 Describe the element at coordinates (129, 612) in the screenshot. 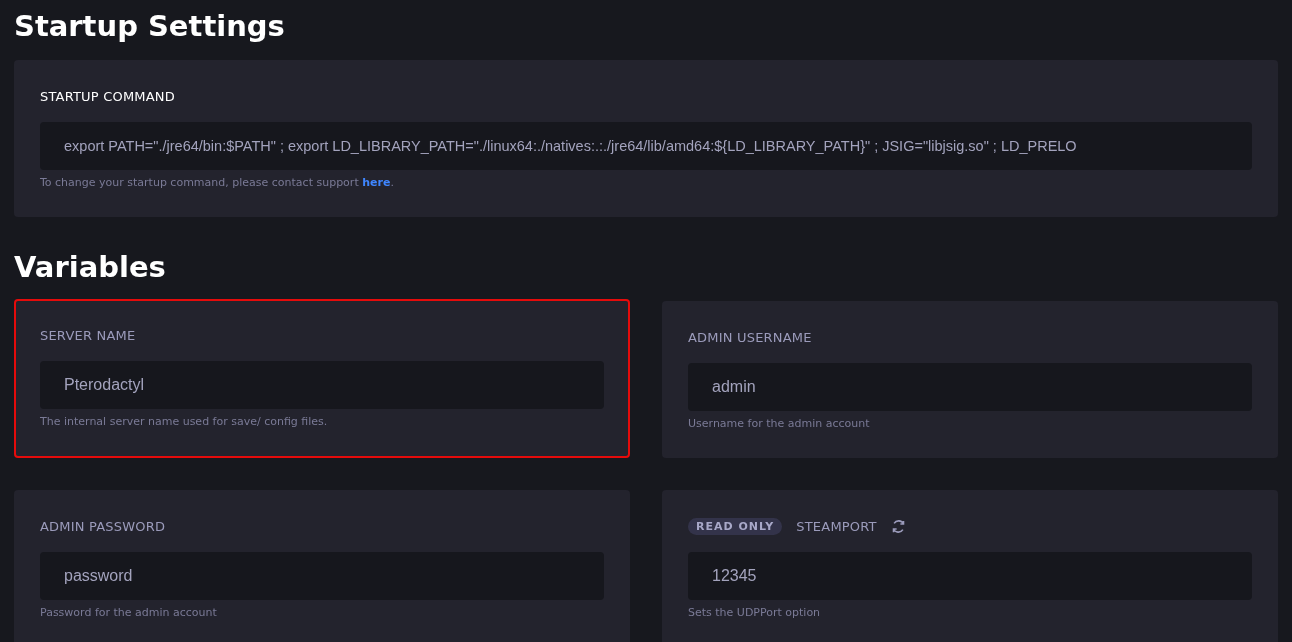

I see `field-description: Password for the admin account` at that location.